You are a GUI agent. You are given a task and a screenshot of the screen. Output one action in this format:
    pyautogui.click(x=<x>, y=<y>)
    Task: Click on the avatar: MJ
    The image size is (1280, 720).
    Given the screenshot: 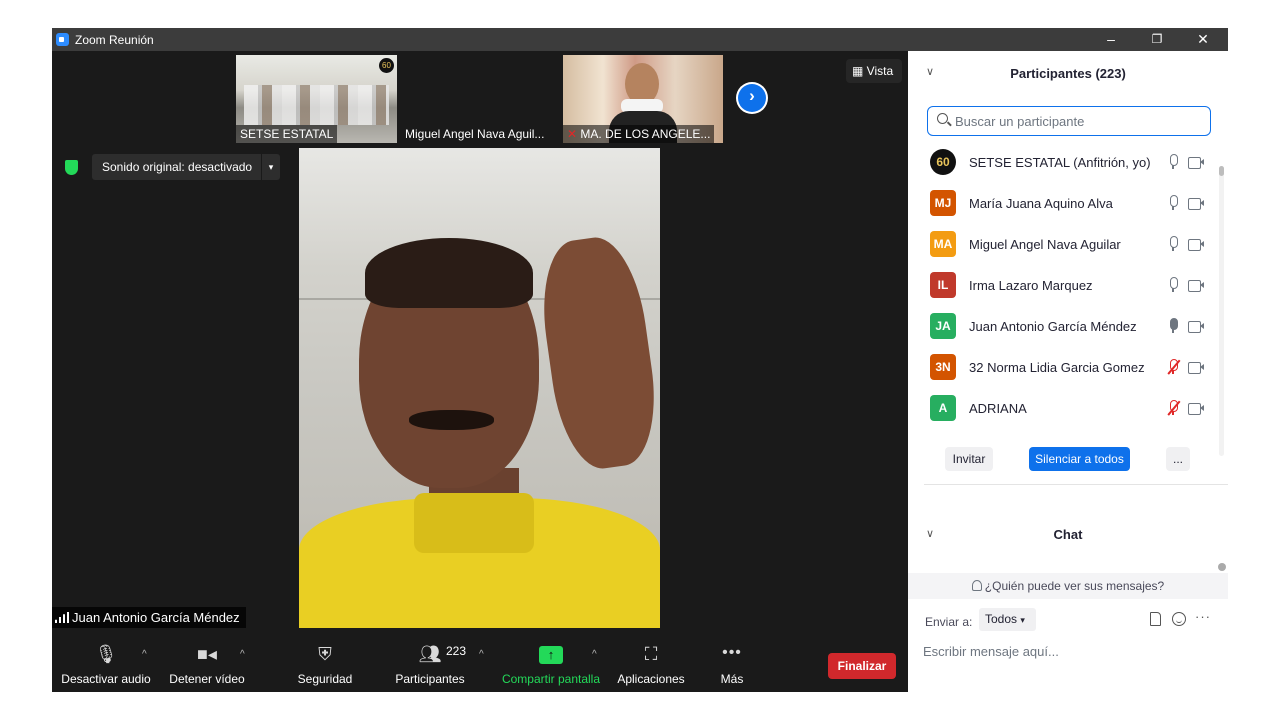 What is the action you would take?
    pyautogui.click(x=943, y=203)
    